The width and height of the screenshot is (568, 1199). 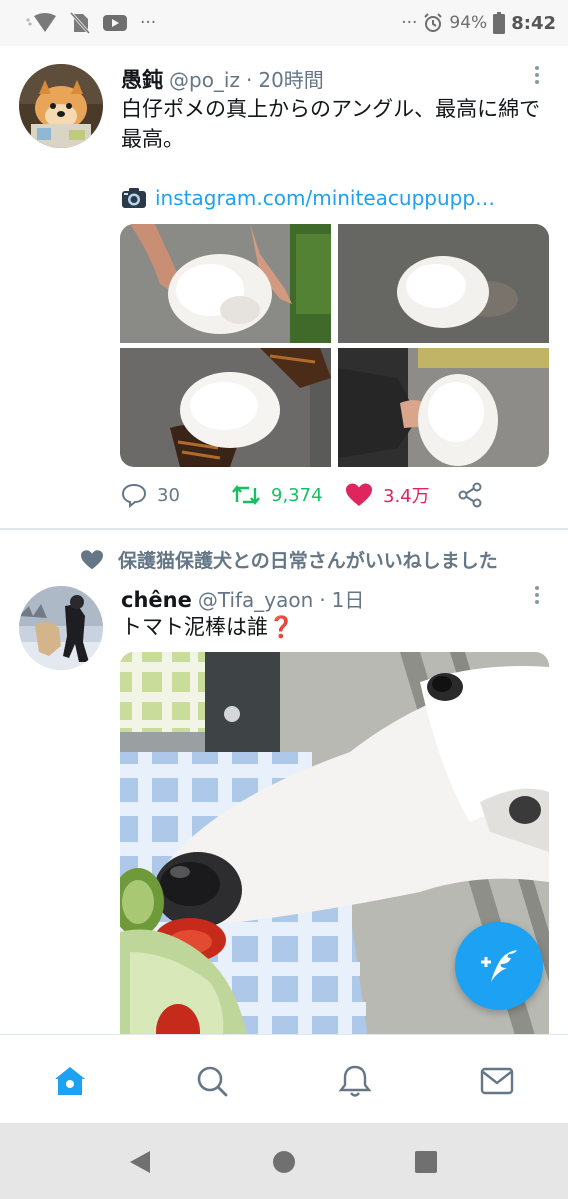 What do you see at coordinates (115, 23) in the screenshot?
I see `youtube-icon` at bounding box center [115, 23].